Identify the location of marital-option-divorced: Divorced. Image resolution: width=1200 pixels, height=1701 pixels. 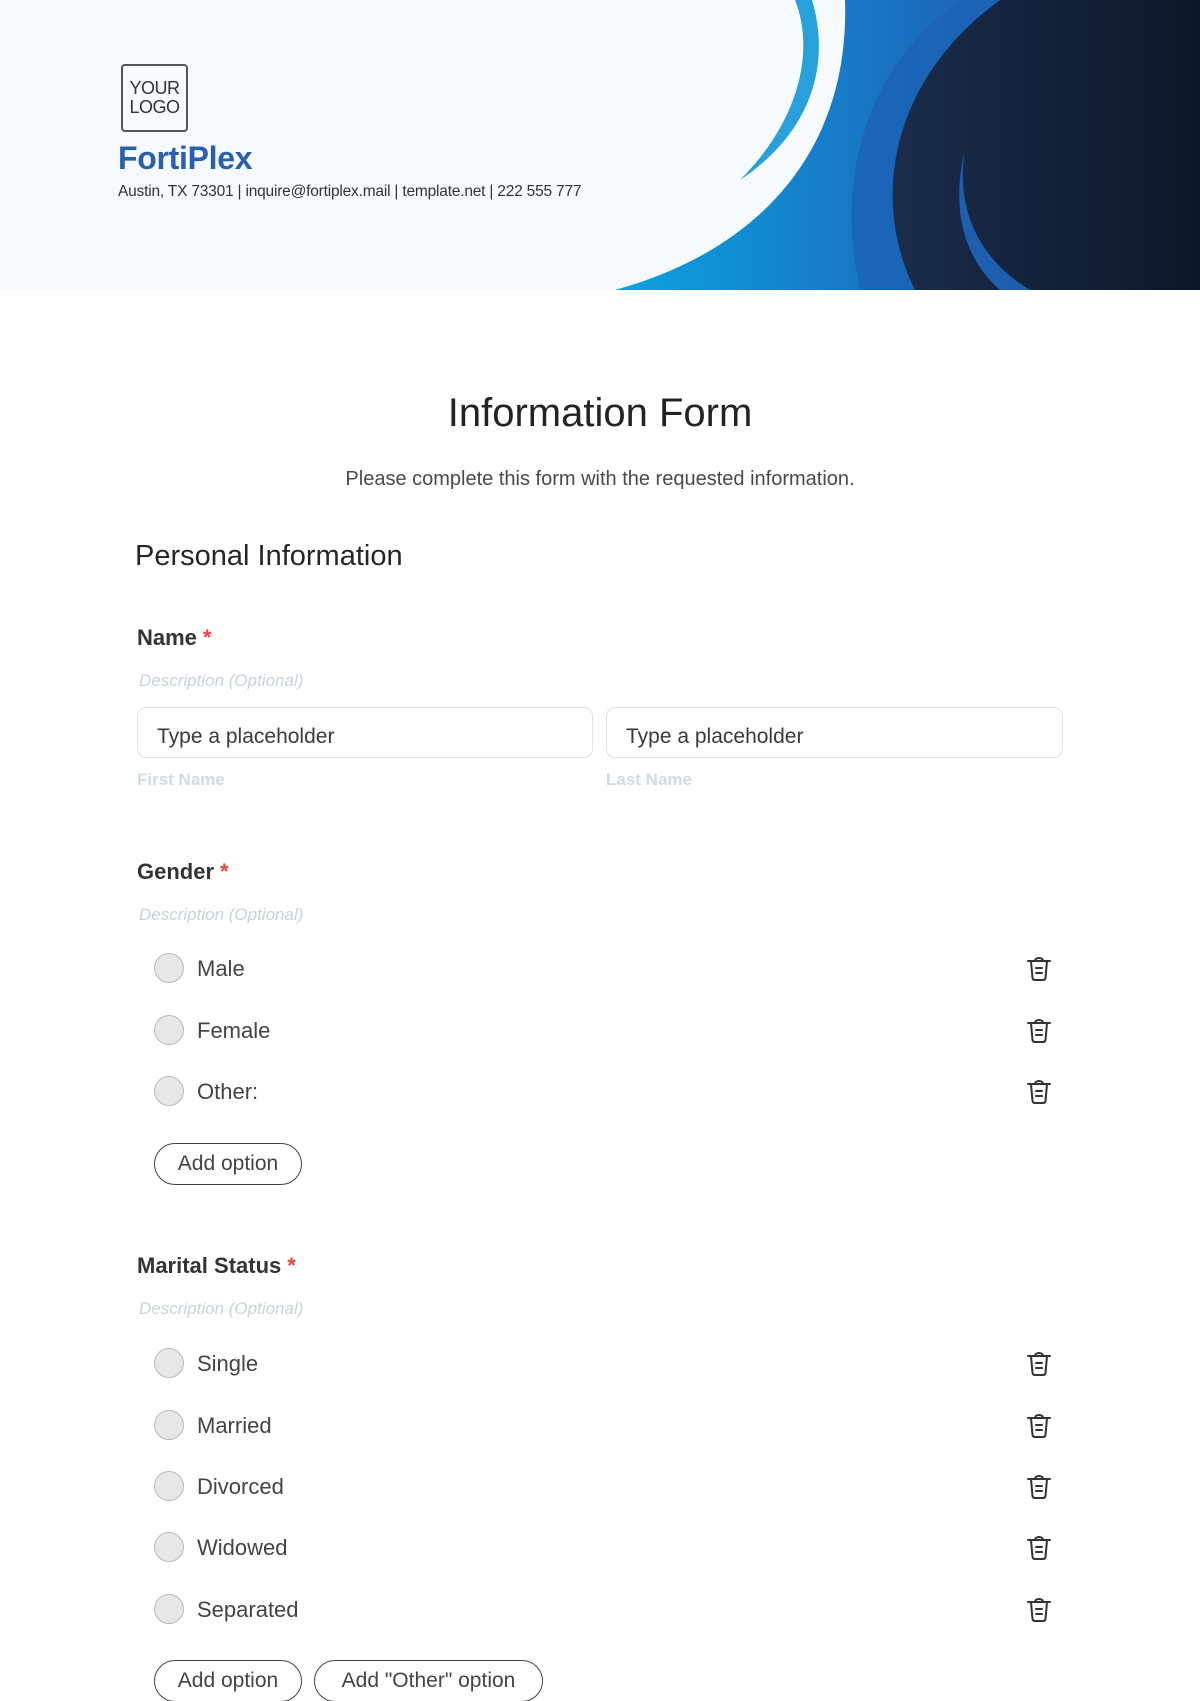
(604, 1486).